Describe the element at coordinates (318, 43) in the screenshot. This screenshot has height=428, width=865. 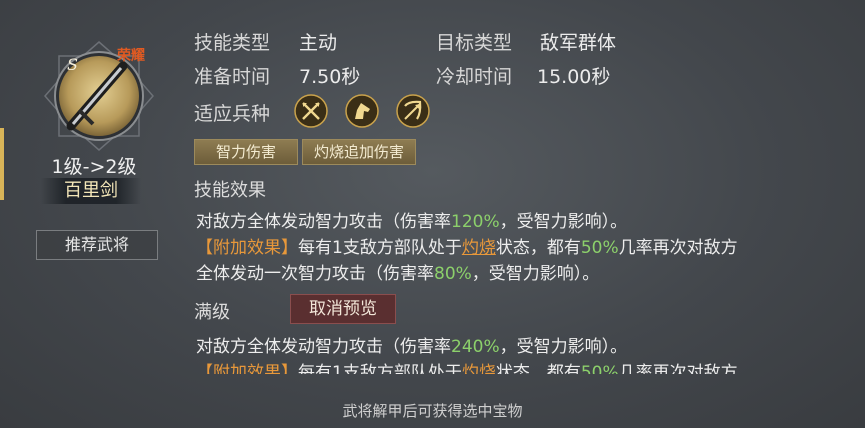
I see `skill-type-value: 主动` at that location.